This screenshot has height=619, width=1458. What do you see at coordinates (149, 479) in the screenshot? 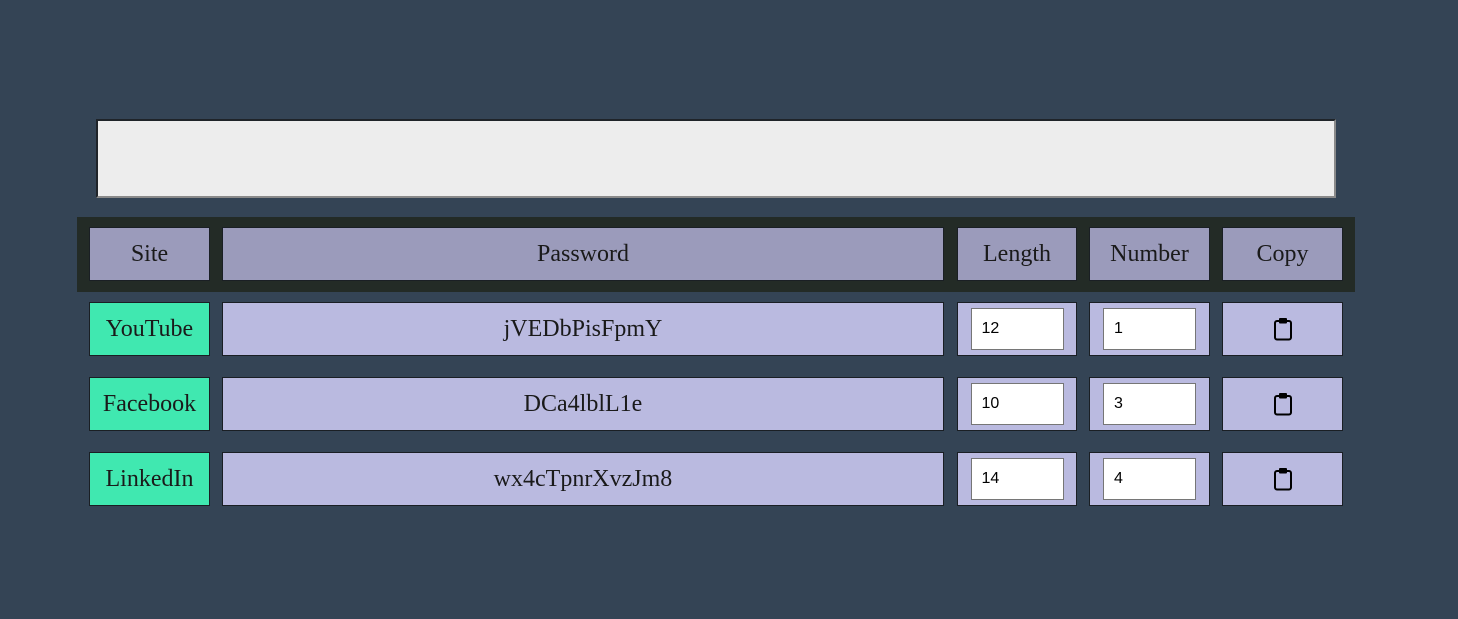
I see `site-cell: LinkedIn` at bounding box center [149, 479].